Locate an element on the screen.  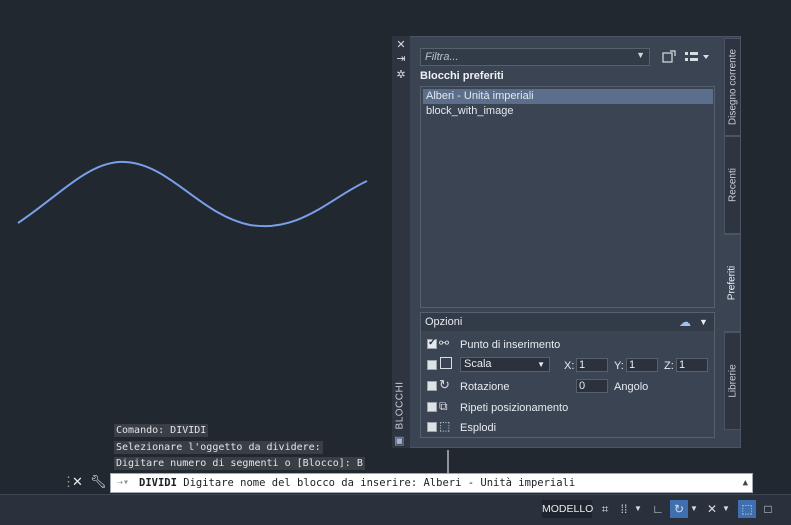
angle-label: Angolo is located at coordinates (631, 387).